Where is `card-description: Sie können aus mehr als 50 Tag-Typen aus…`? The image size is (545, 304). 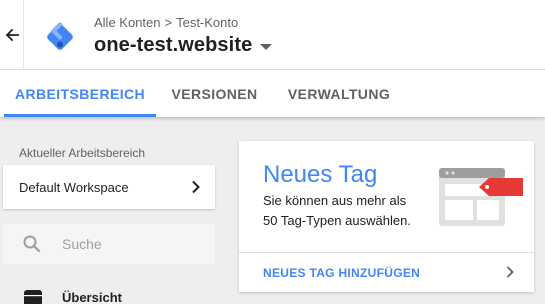
card-description: Sie können aus mehr als 50 Tag-Typen aus… is located at coordinates (337, 210).